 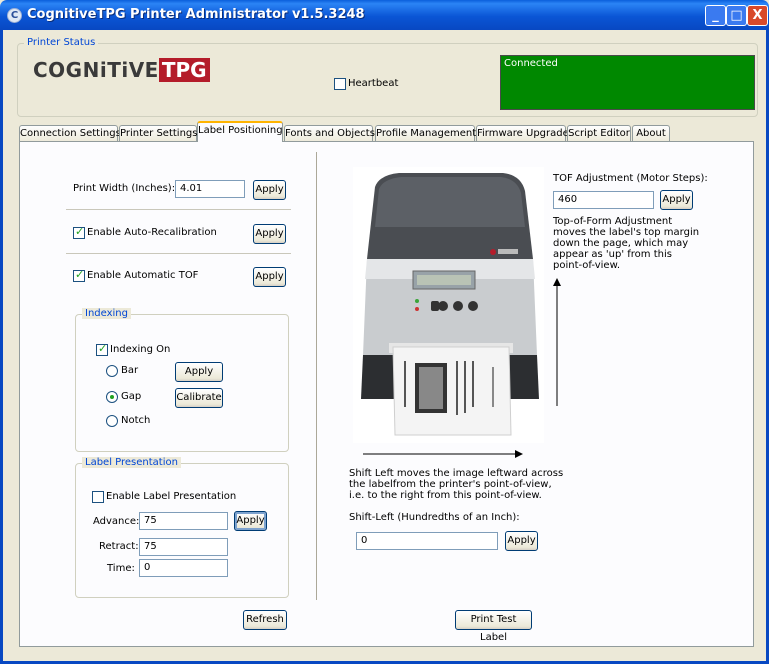 What do you see at coordinates (265, 620) in the screenshot?
I see `refresh-button: Refresh` at bounding box center [265, 620].